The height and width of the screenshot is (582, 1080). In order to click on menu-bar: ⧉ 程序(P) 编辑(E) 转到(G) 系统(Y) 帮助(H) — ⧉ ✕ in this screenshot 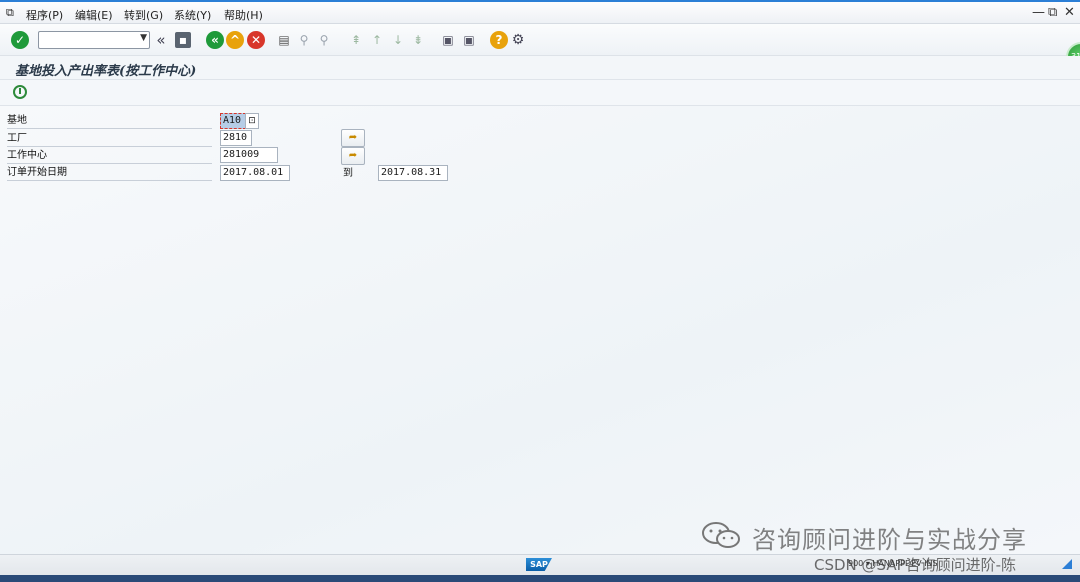, I will do `click(540, 12)`.